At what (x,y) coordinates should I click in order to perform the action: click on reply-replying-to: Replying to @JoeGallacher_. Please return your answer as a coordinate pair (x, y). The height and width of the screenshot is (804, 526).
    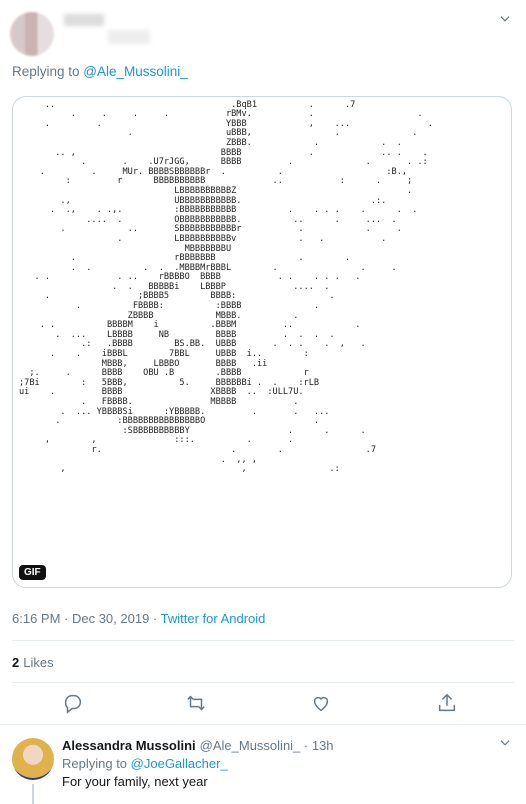
    Looking at the image, I should click on (145, 763).